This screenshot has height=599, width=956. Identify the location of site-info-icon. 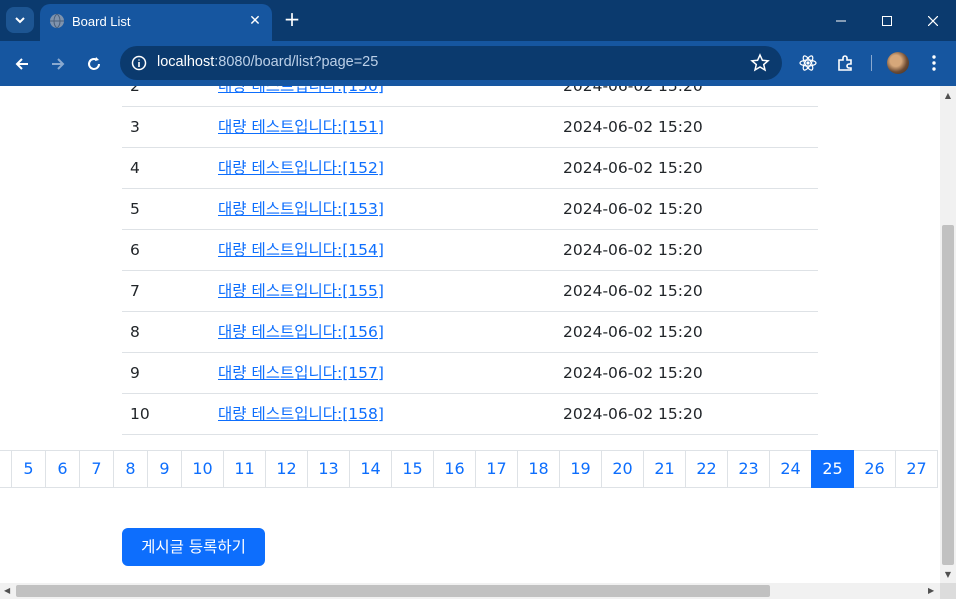
(139, 63).